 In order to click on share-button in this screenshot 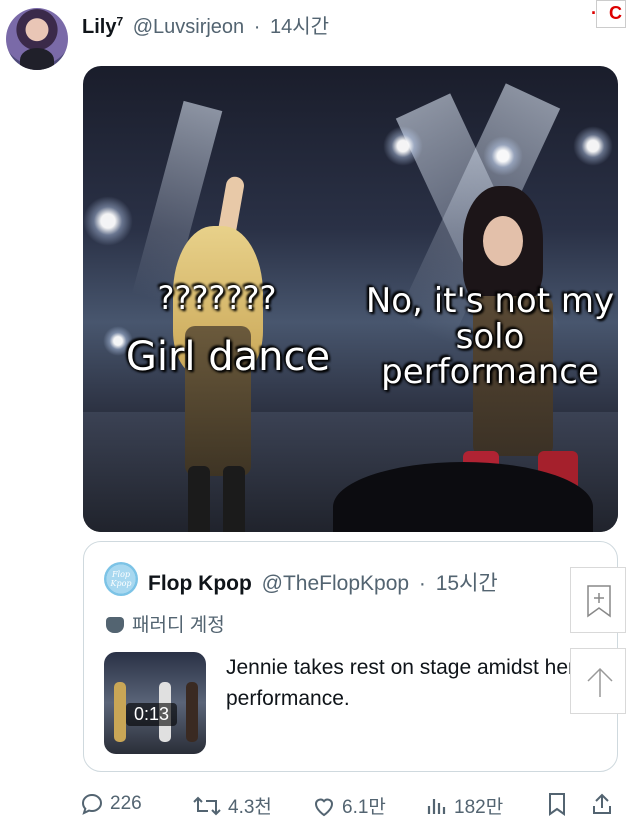, I will do `click(602, 804)`.